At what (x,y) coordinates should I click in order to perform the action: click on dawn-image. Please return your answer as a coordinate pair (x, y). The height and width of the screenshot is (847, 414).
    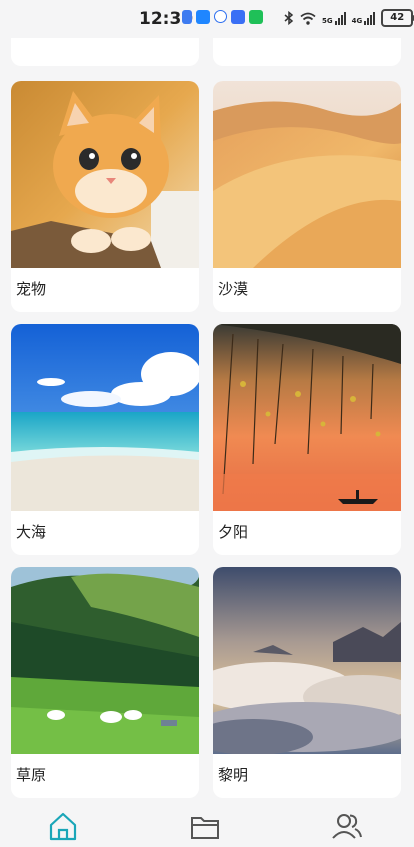
    Looking at the image, I should click on (307, 660).